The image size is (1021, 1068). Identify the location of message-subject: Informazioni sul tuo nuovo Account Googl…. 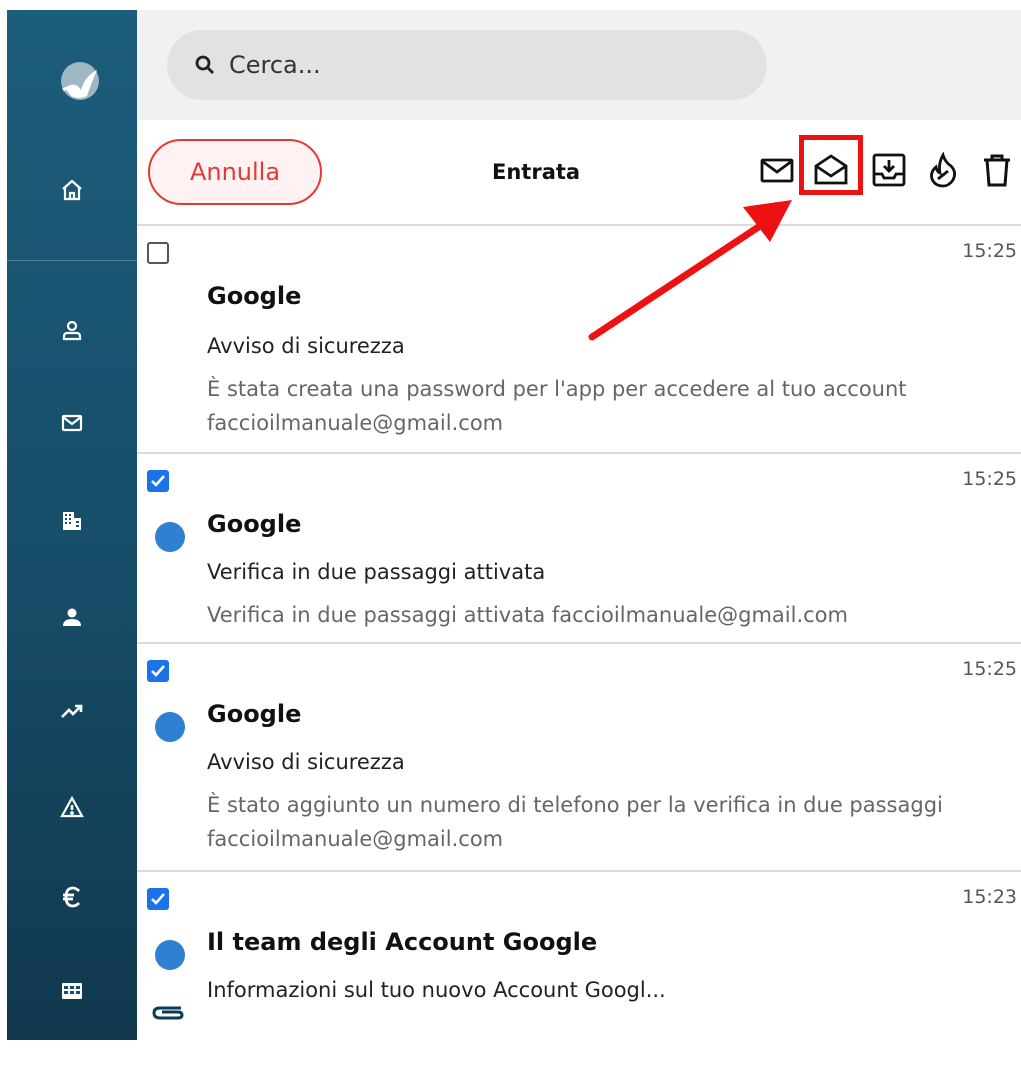
(436, 990).